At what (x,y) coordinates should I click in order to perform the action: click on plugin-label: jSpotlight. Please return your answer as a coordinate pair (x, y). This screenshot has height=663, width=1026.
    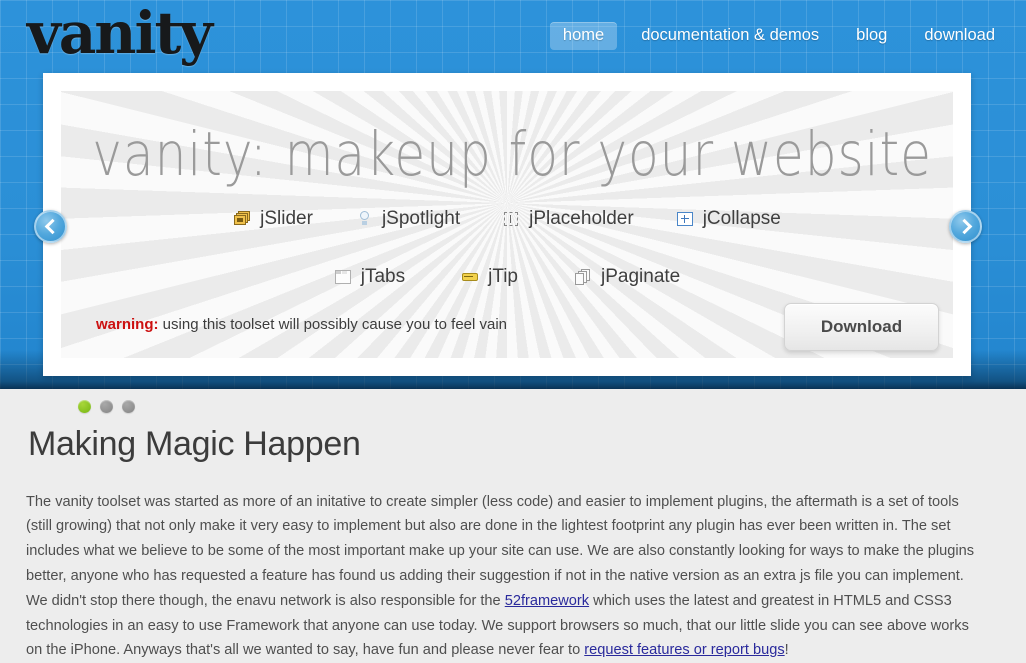
    Looking at the image, I should click on (421, 218).